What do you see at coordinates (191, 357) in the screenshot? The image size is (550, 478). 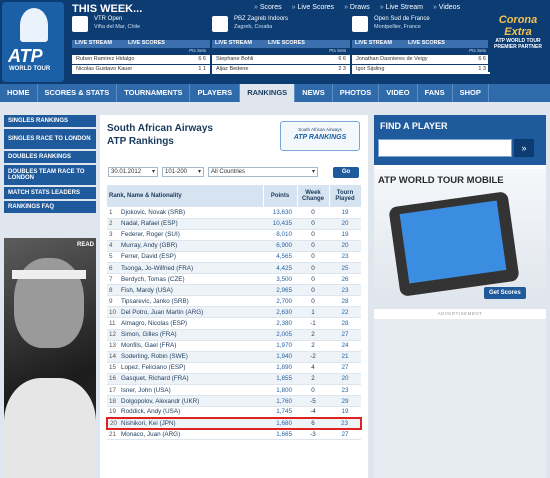 I see `player-name-link: Soderling, Robin (SWE)` at bounding box center [191, 357].